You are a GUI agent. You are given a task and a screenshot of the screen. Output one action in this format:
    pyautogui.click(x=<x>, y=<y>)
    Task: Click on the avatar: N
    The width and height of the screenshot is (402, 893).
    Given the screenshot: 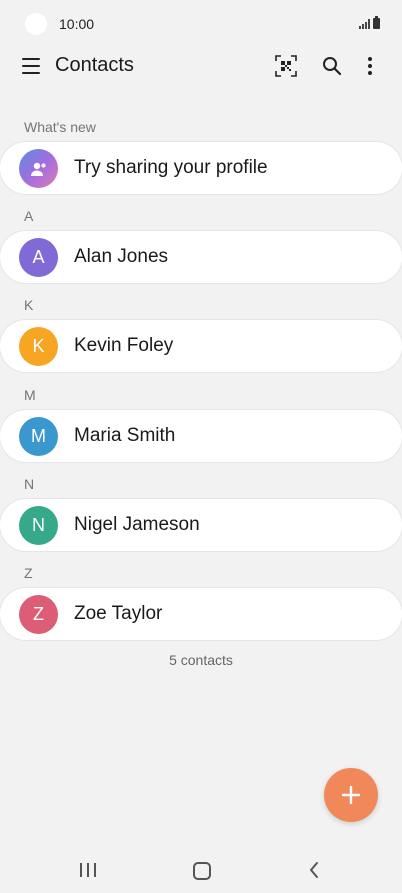 What is the action you would take?
    pyautogui.click(x=38, y=525)
    